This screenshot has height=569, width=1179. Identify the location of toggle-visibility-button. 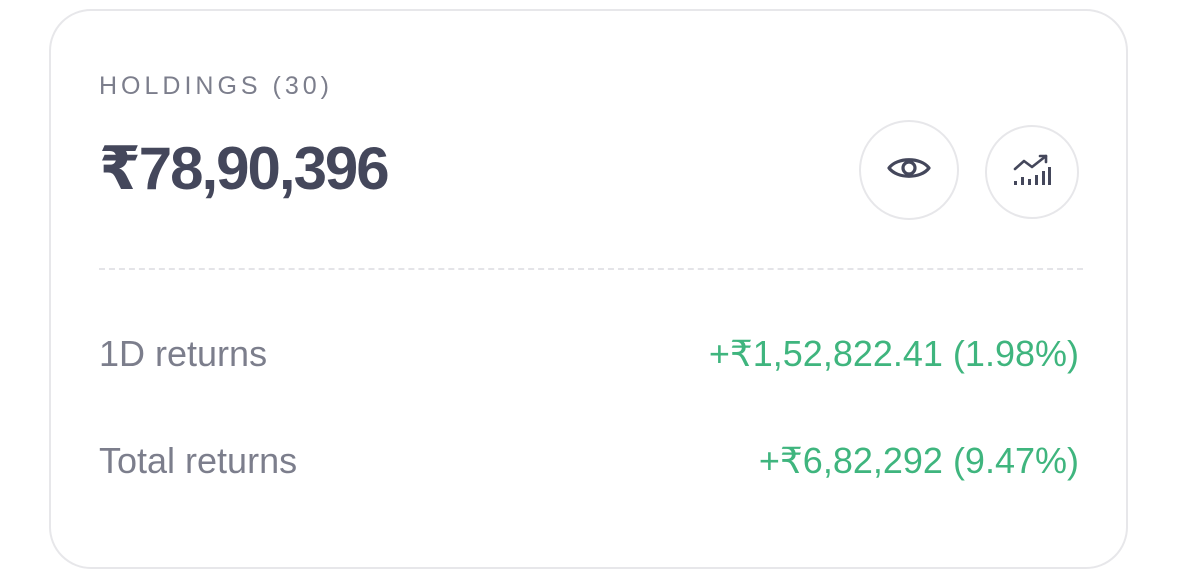
(909, 170).